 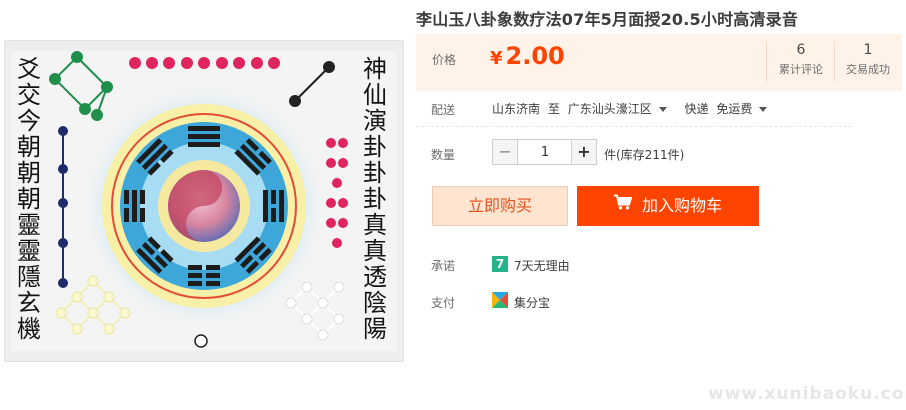 What do you see at coordinates (868, 69) in the screenshot?
I see `sales-count-label: 交易成功` at bounding box center [868, 69].